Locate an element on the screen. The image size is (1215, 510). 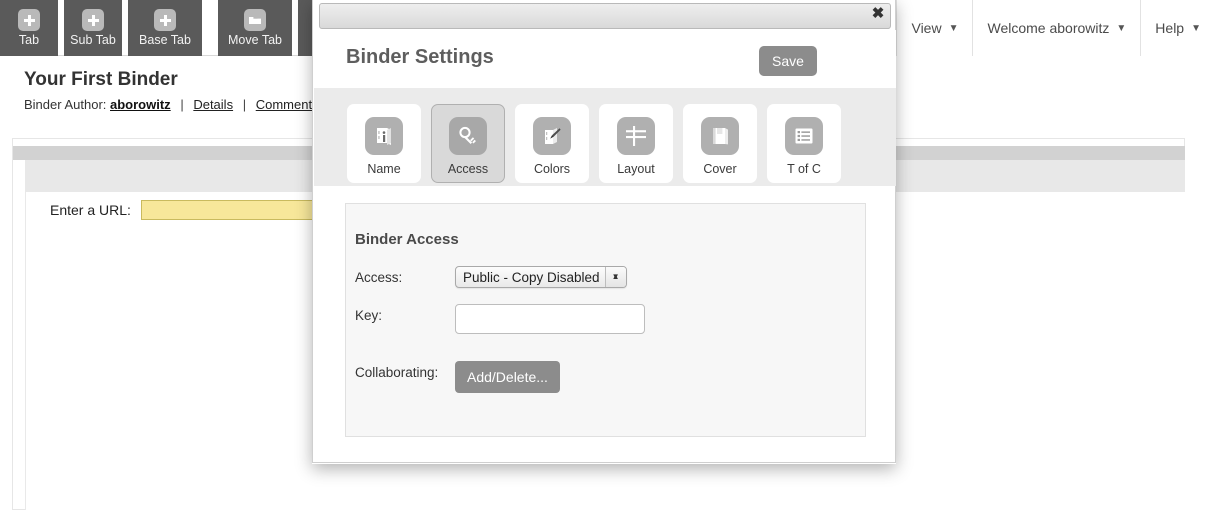
tab-access: Access is located at coordinates (468, 143).